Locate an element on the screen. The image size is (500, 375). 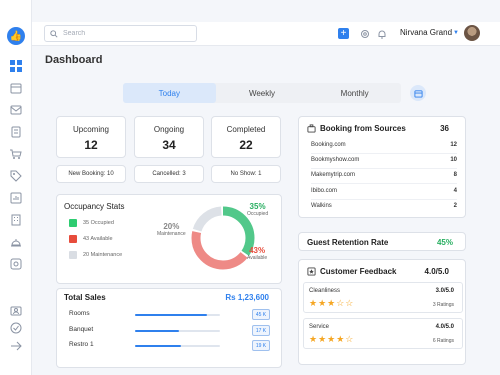
period-tabs: Today Weekly Monthly is located at coordinates (262, 93).